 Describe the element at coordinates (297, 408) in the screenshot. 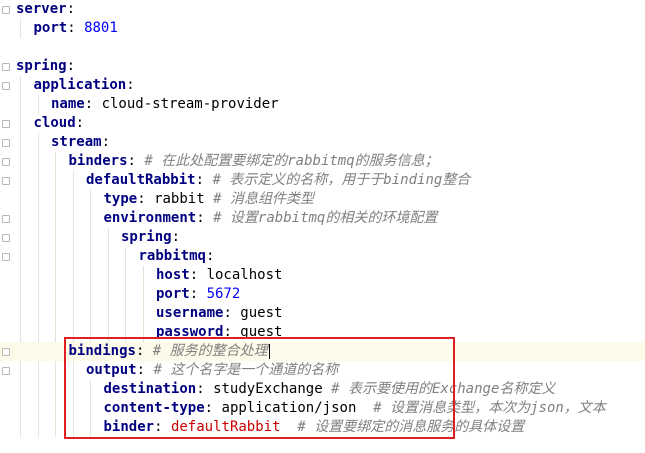

I see `yaml-string-value: application/json` at that location.